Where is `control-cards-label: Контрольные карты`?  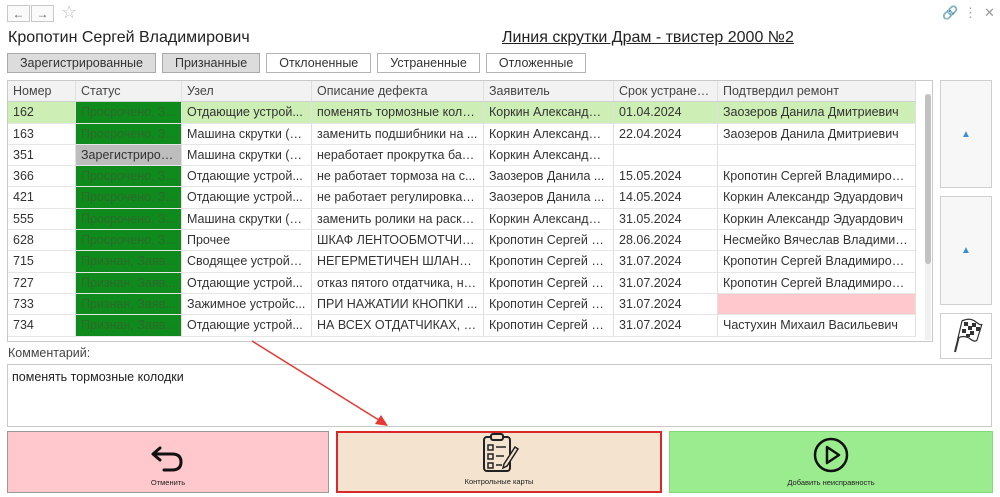
control-cards-label: Контрольные карты is located at coordinates (499, 481).